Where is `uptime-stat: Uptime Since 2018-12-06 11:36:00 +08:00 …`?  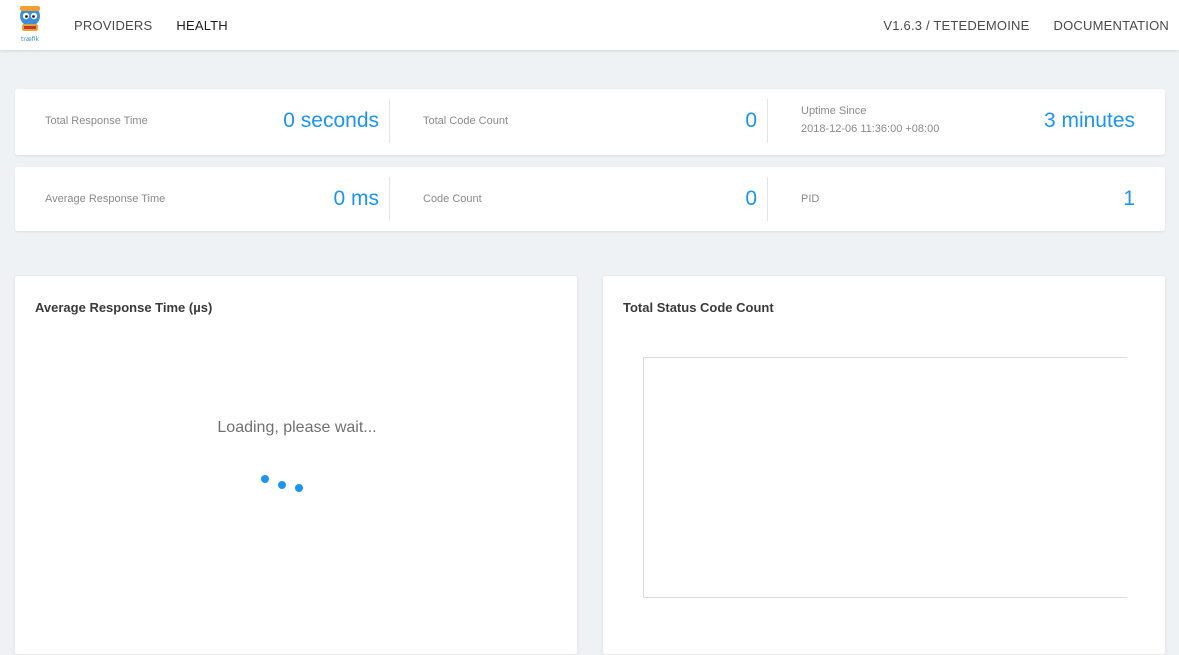
uptime-stat: Uptime Since 2018-12-06 11:36:00 +08:00 … is located at coordinates (966, 121).